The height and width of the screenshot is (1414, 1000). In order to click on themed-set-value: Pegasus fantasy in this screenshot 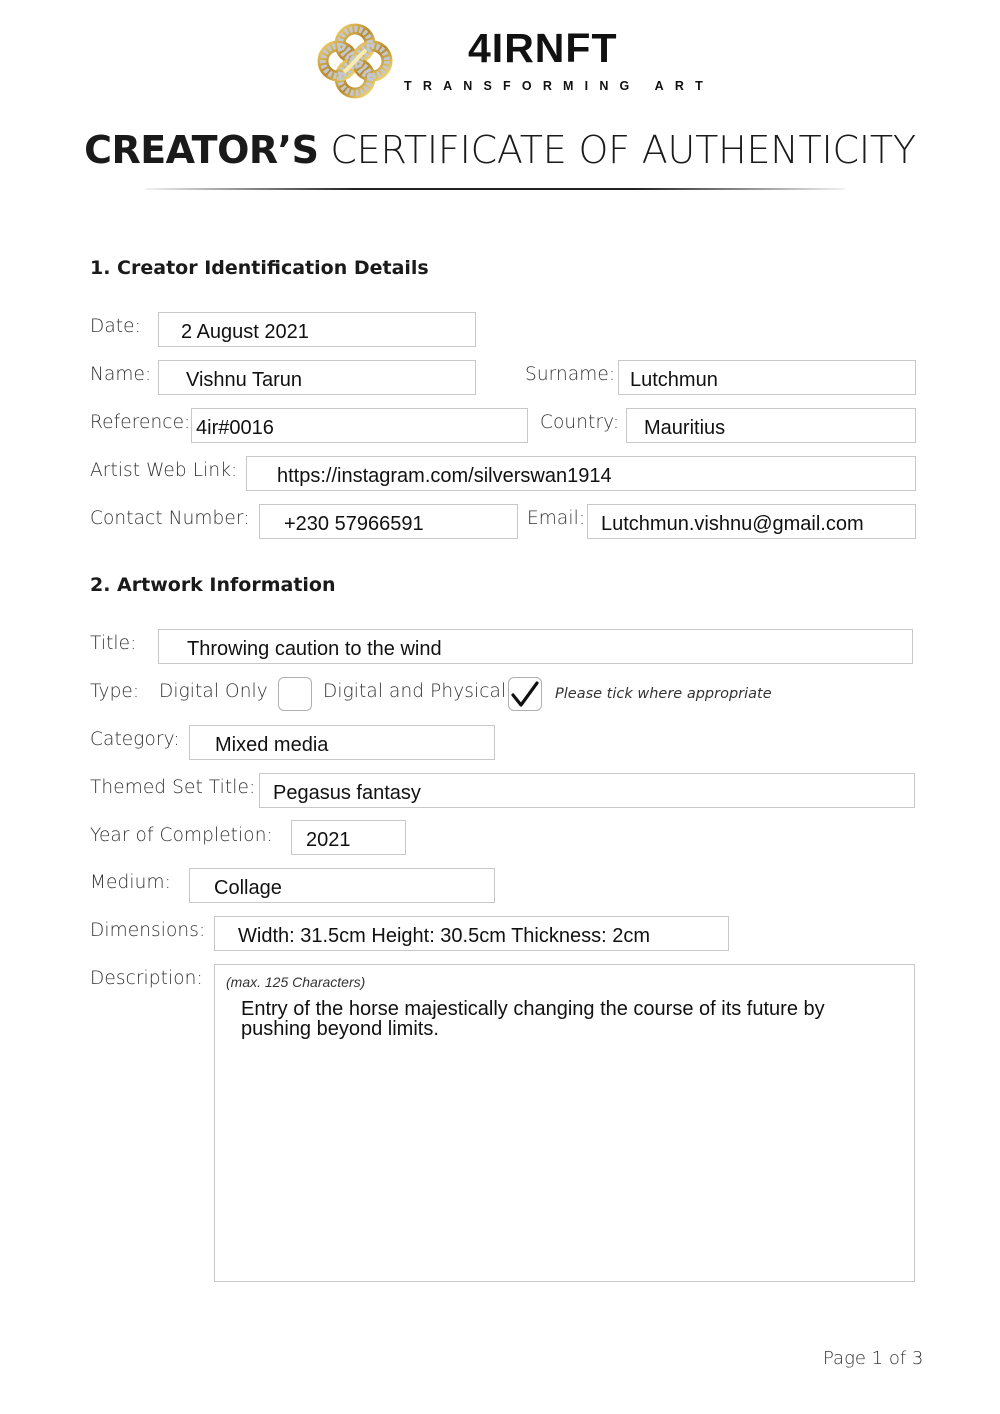, I will do `click(347, 793)`.